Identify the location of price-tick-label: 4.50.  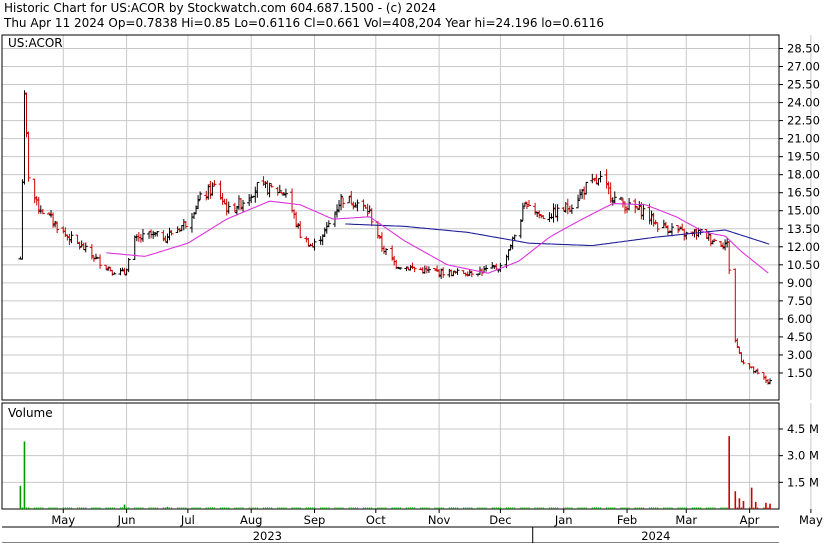
(800, 337).